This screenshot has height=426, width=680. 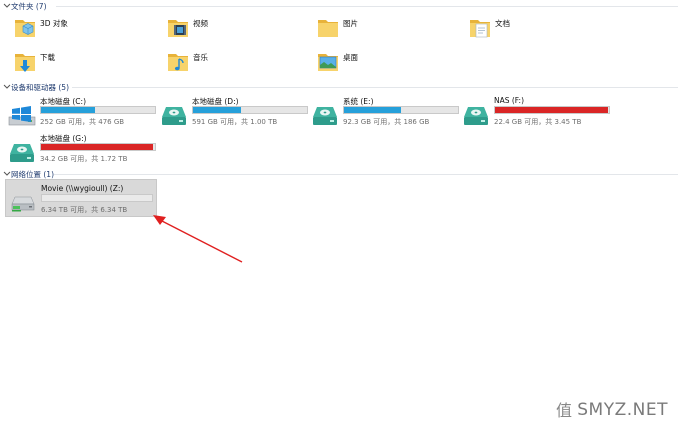 I want to click on watermark-logo-icon: 值, so click(x=564, y=410).